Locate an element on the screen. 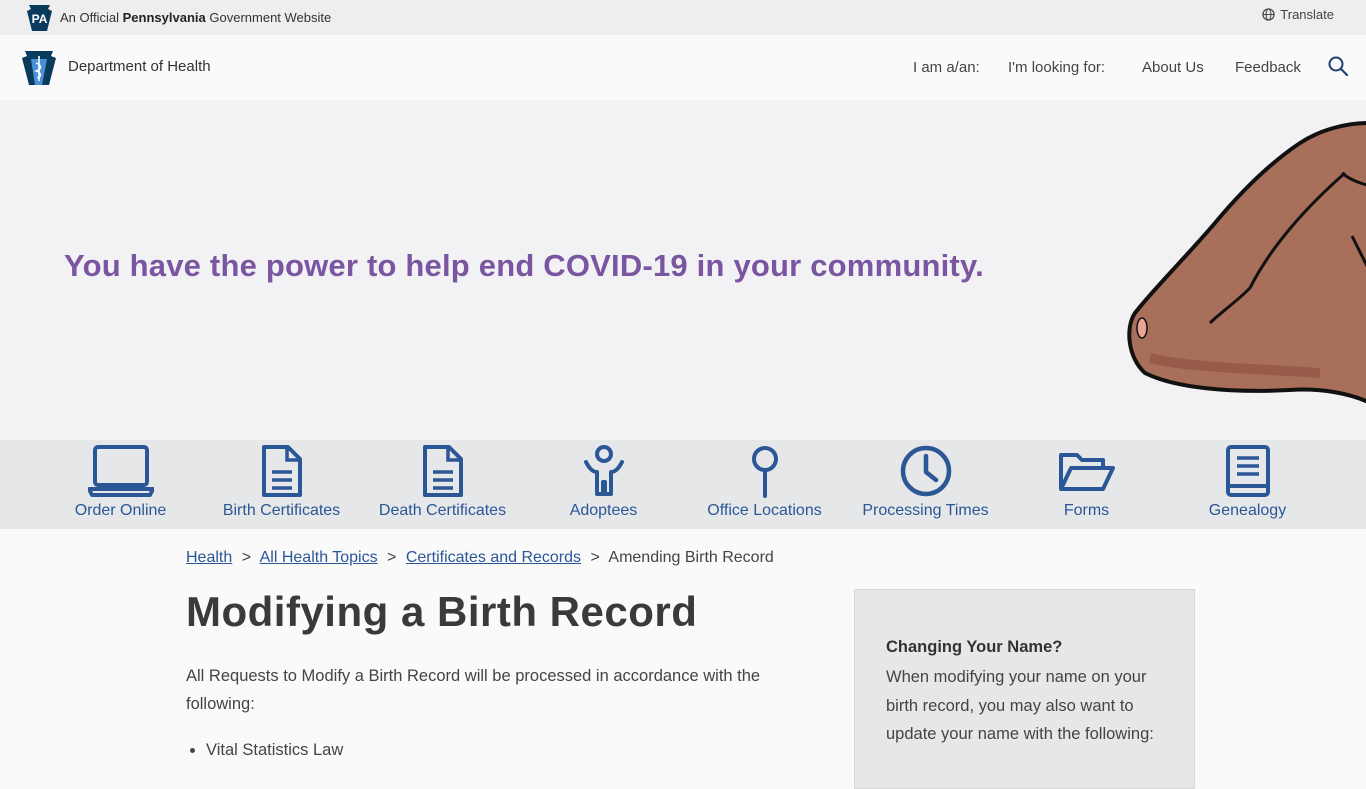  requirements-list: Vital Statistics Law is located at coordinates (264, 750).